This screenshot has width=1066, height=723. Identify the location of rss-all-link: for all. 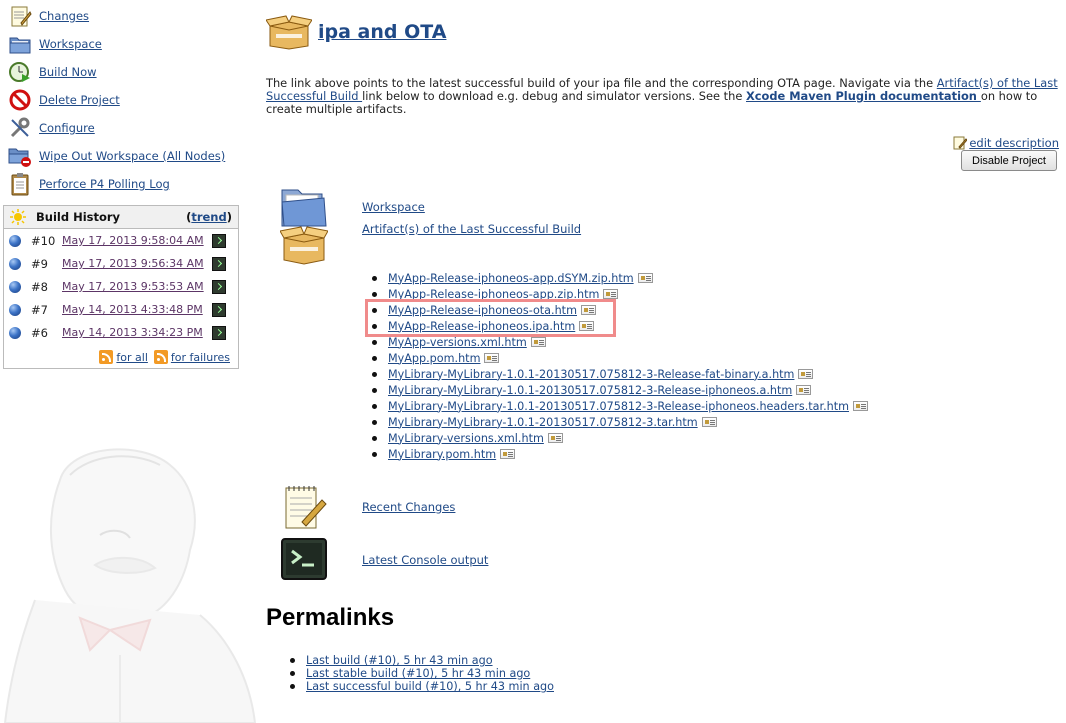
(131, 357).